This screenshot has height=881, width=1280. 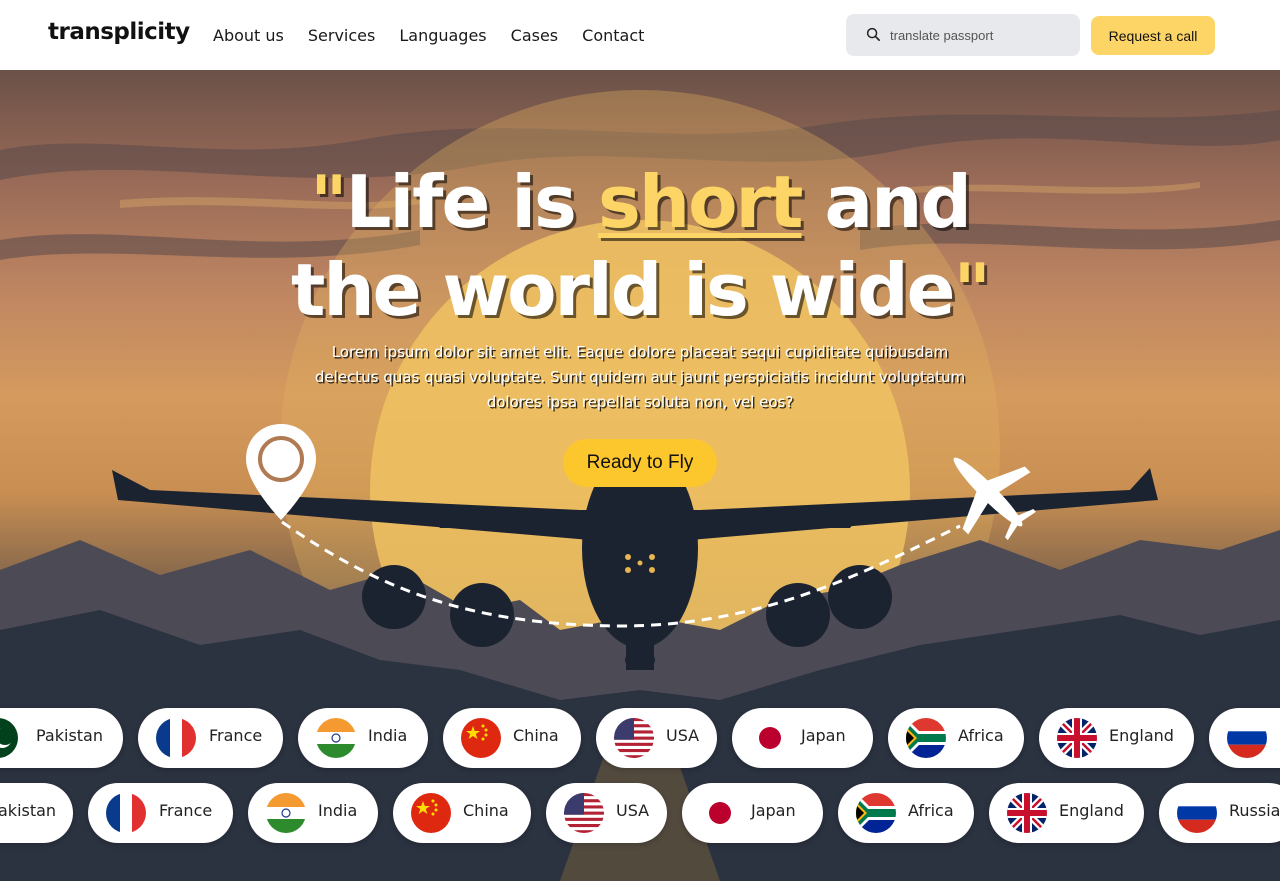 I want to click on headline-close-quote: ", so click(x=972, y=290).